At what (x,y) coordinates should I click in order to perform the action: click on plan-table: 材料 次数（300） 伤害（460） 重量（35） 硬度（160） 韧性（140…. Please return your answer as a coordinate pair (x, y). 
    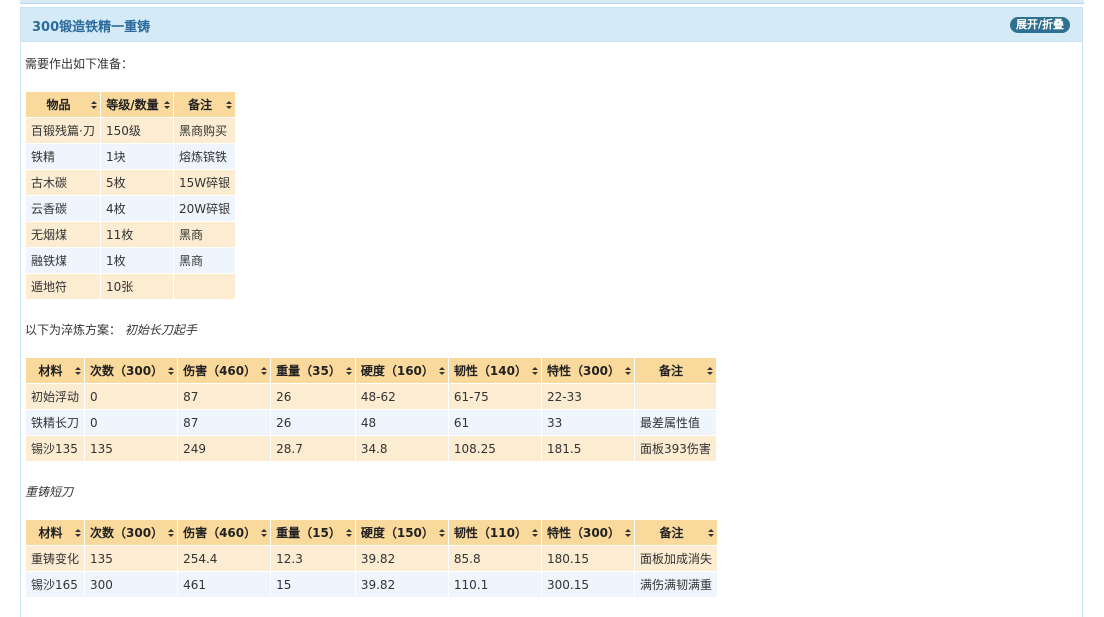
    Looking at the image, I should click on (370, 409).